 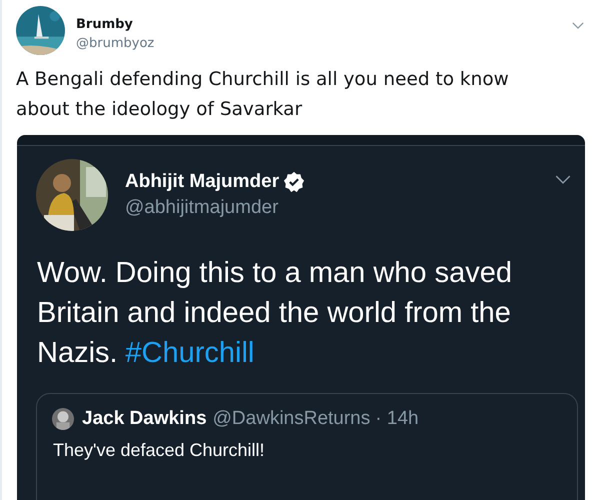 I want to click on user-name: Abhijit Majumder, so click(x=202, y=182).